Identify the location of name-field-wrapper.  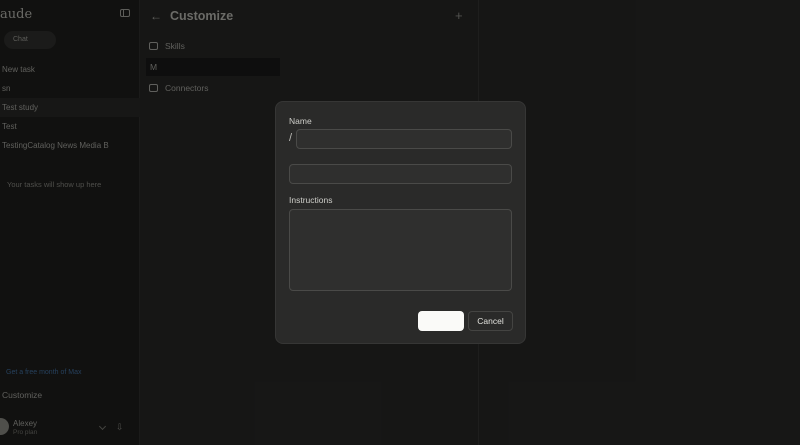
(404, 139).